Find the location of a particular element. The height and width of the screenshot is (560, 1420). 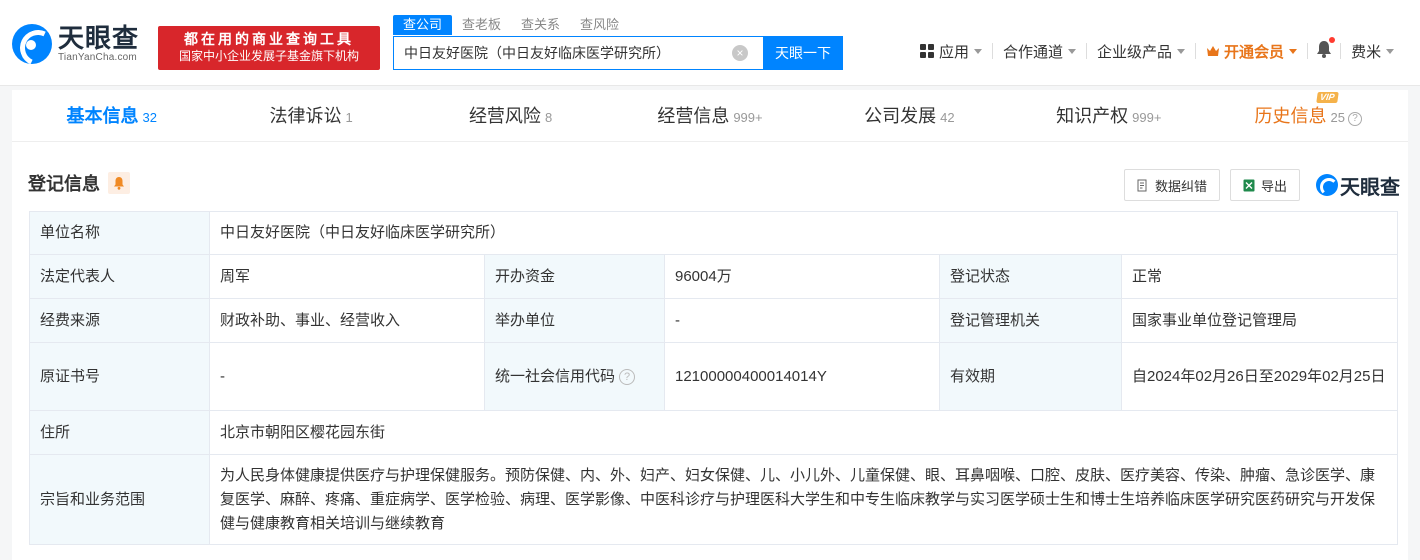

nav-apps-label: 应用 is located at coordinates (954, 52).